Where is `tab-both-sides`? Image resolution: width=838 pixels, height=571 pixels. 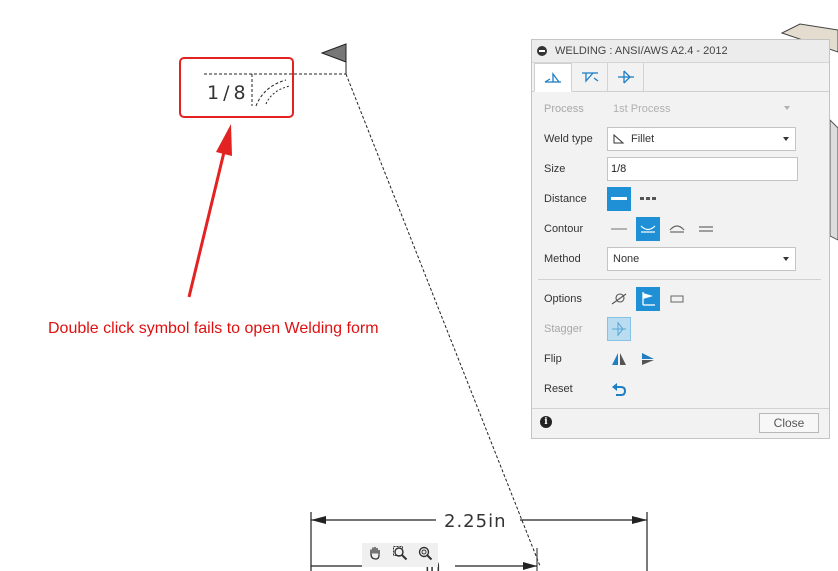
tab-both-sides is located at coordinates (626, 77).